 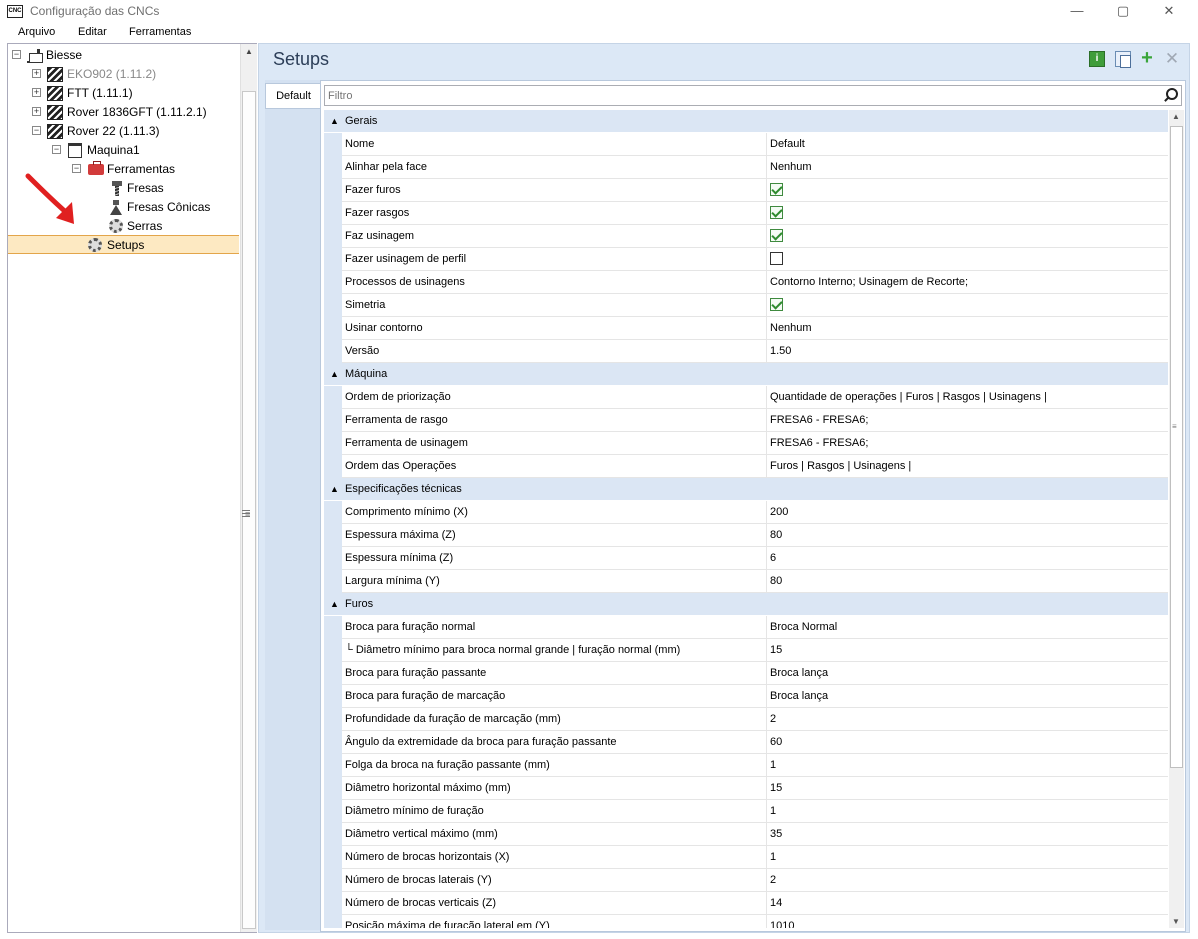 I want to click on property-row: Folga da broca na furação passante (mm) 1, so click(x=746, y=765).